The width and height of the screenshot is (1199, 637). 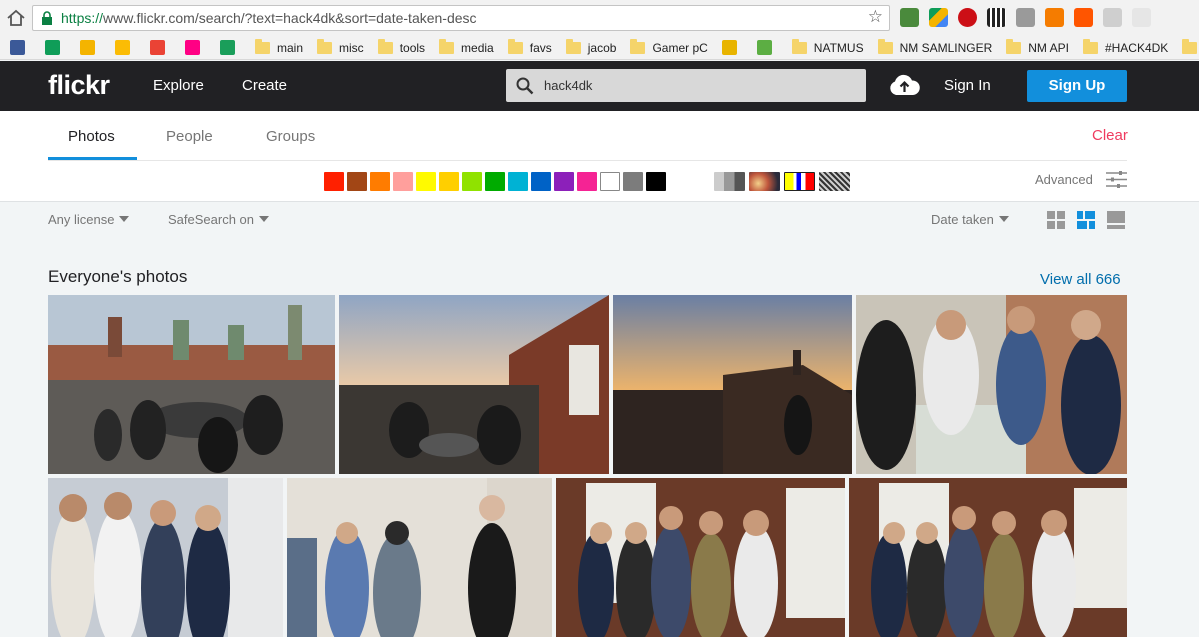 What do you see at coordinates (1064, 179) in the screenshot?
I see `advanced-link: Advanced` at bounding box center [1064, 179].